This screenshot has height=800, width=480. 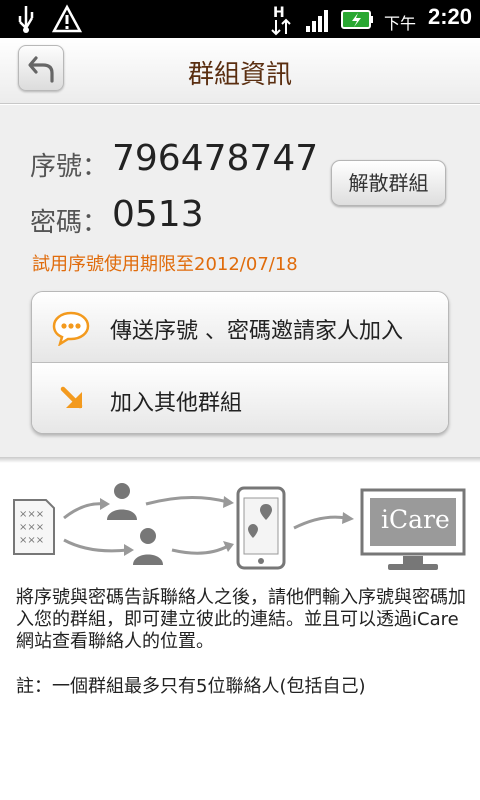 What do you see at coordinates (358, 21) in the screenshot?
I see `battery-charging-icon` at bounding box center [358, 21].